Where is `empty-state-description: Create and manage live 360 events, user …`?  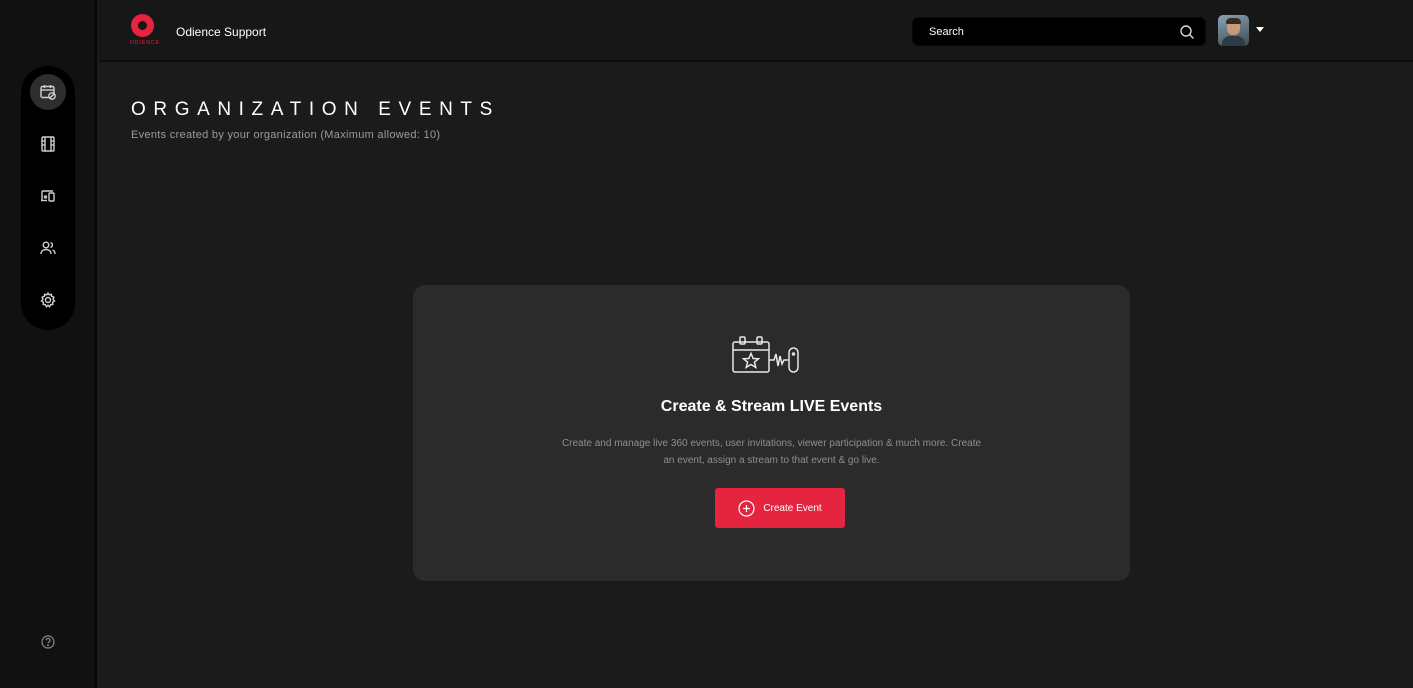
empty-state-description: Create and manage live 360 events, user … is located at coordinates (771, 452).